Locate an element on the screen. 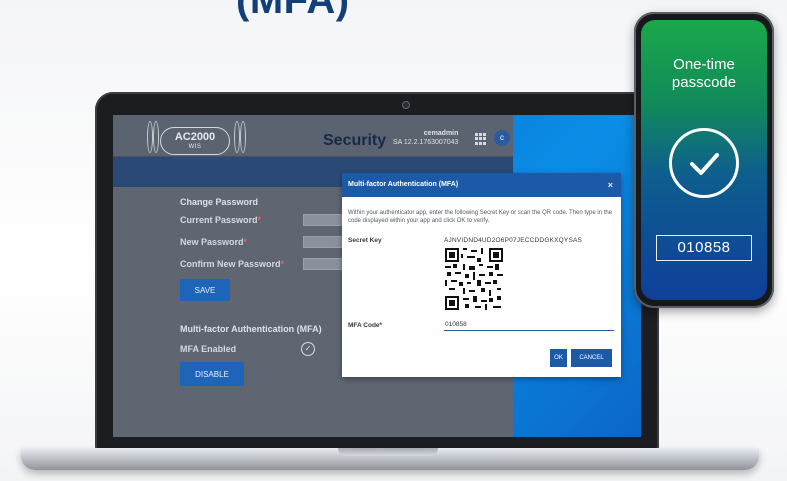 This screenshot has width=787, height=481. close-icon: × is located at coordinates (610, 185).